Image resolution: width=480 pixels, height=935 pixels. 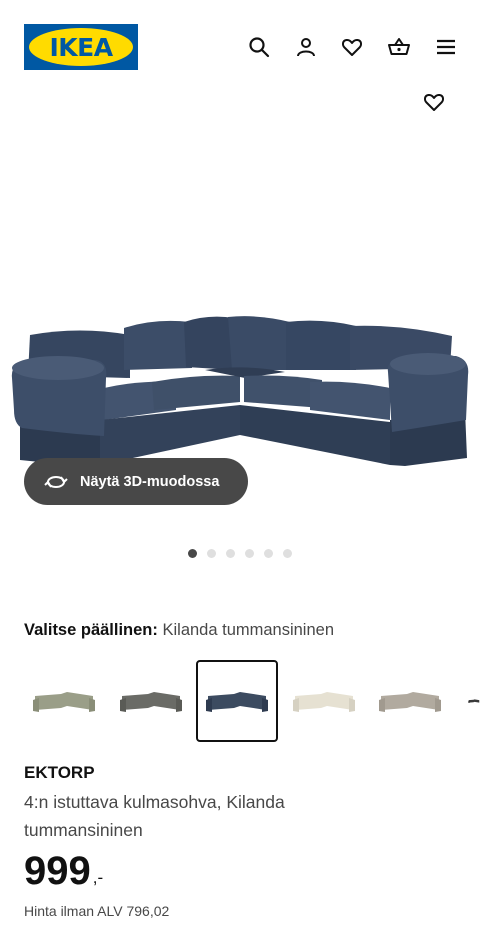 I want to click on ikea-logo: IKEA, so click(x=81, y=47).